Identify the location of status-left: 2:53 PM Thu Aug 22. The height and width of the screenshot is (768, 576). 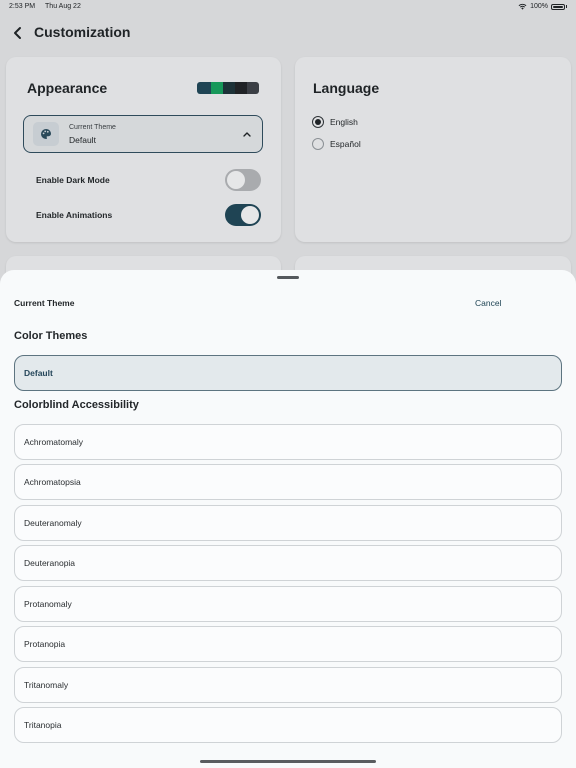
(45, 6).